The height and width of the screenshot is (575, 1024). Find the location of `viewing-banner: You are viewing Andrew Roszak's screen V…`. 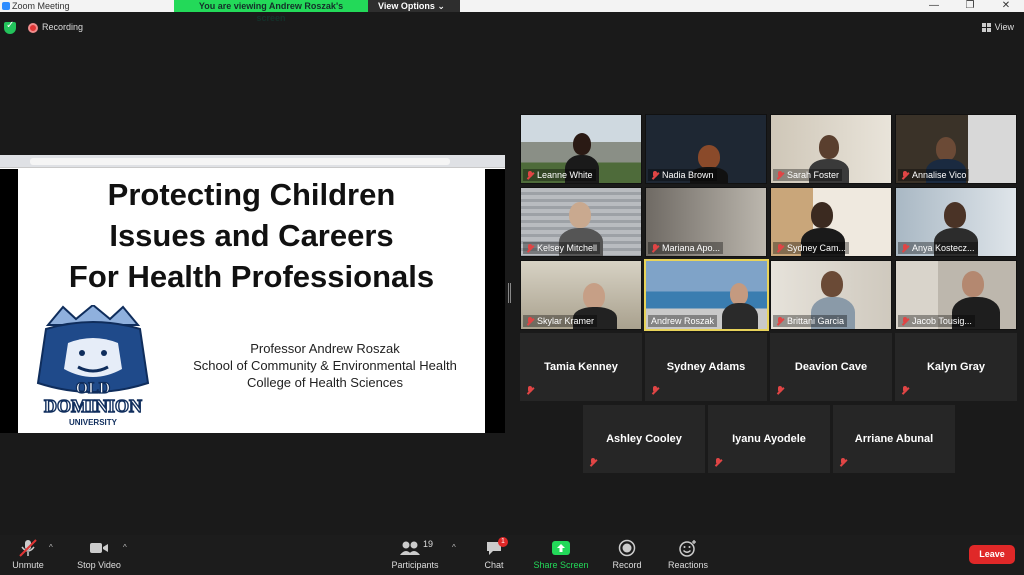

viewing-banner: You are viewing Andrew Roszak's screen V… is located at coordinates (317, 11).